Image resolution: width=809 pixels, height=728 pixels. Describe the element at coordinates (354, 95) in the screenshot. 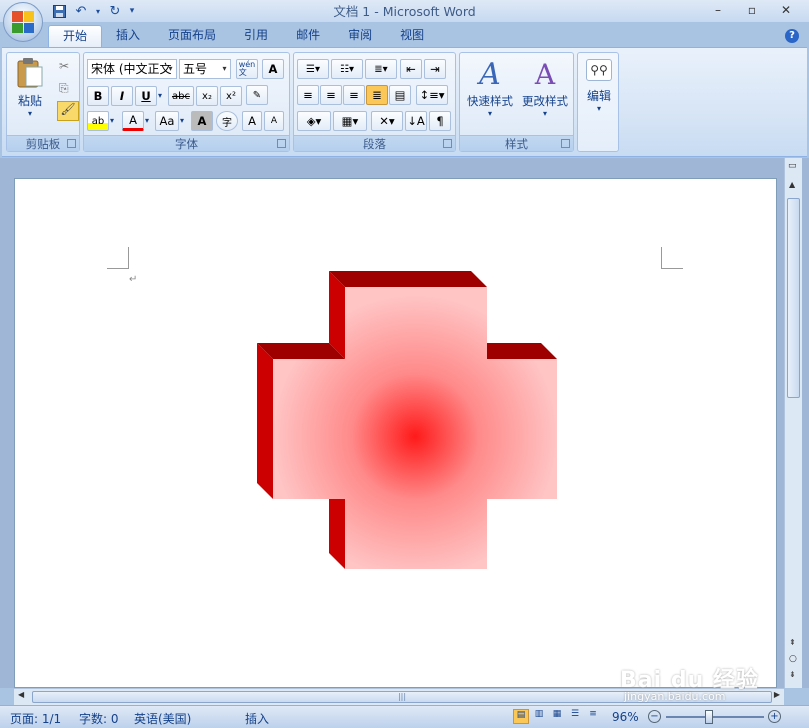

I see `align-right-icon: ≡` at that location.